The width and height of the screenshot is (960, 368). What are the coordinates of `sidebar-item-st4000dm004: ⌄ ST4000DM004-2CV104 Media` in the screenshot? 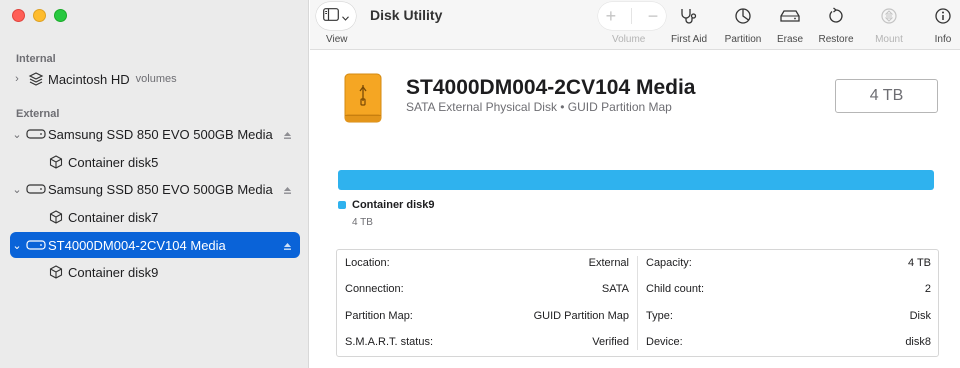 It's located at (155, 245).